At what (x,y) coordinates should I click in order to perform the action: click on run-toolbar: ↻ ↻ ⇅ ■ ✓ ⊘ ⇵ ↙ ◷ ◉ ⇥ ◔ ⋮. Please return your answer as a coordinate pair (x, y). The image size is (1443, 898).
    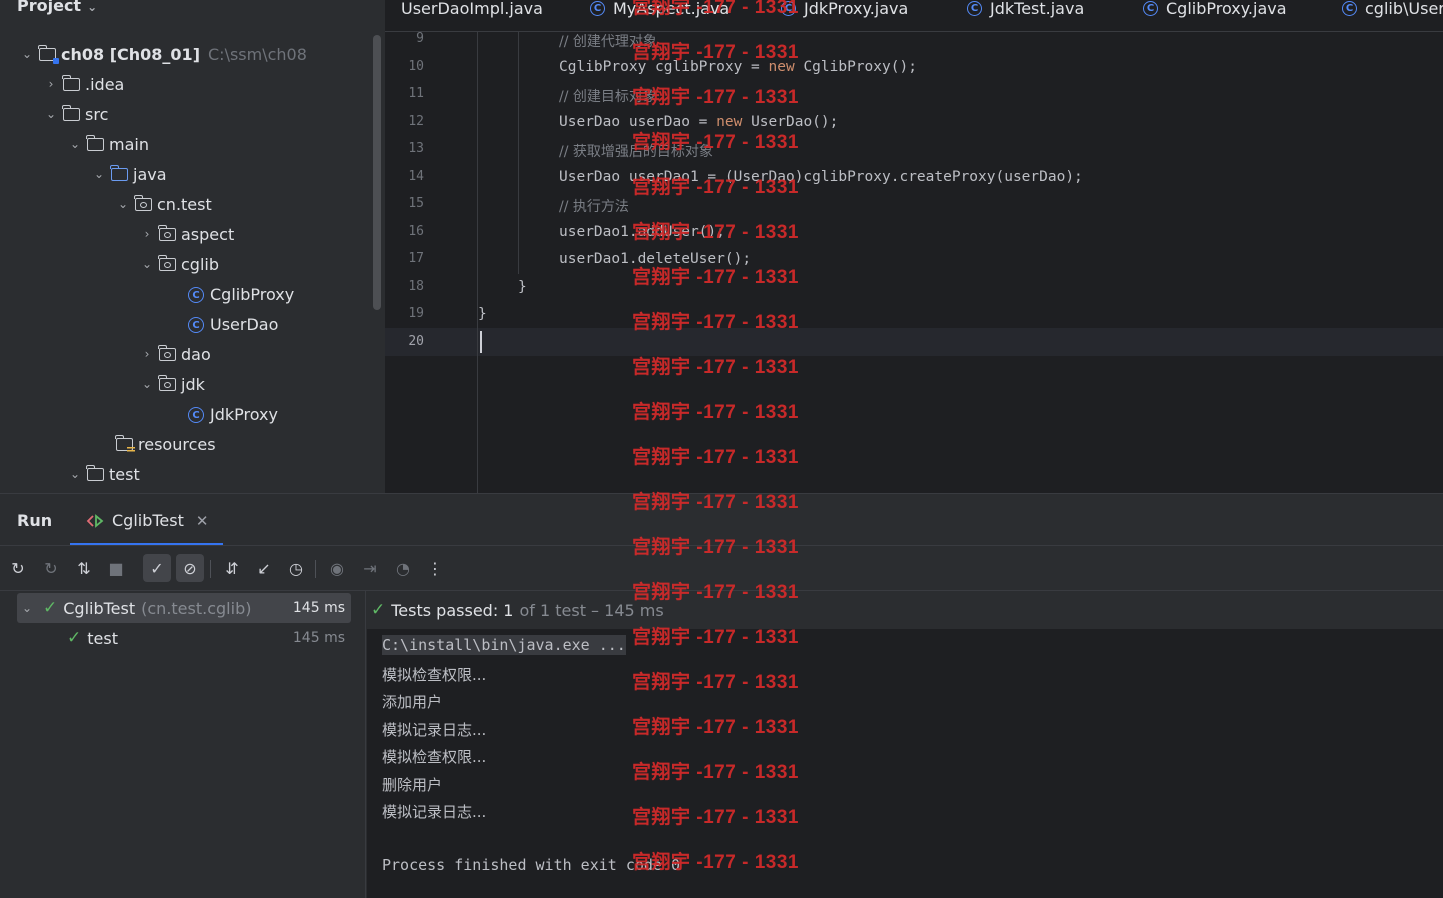
    Looking at the image, I should click on (250, 568).